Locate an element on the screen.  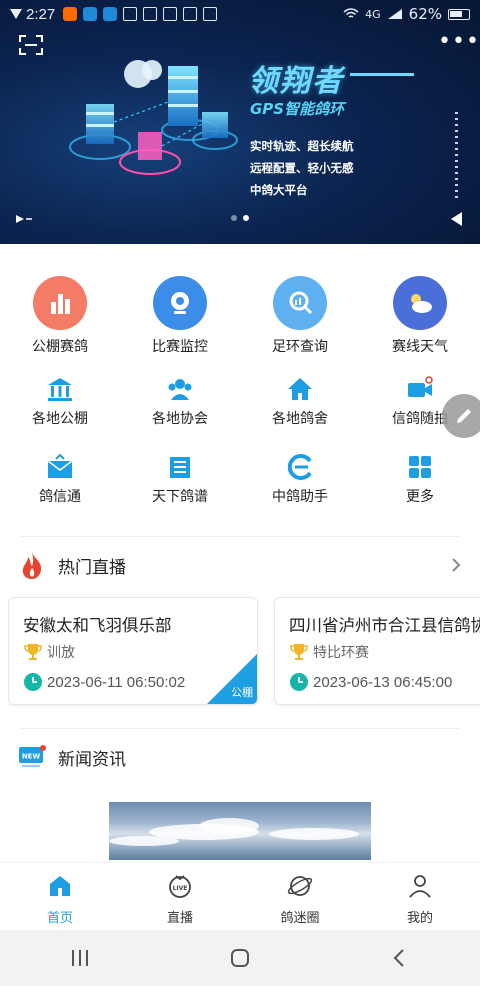
shortcut-label: 鸽信通 is located at coordinates (60, 497).